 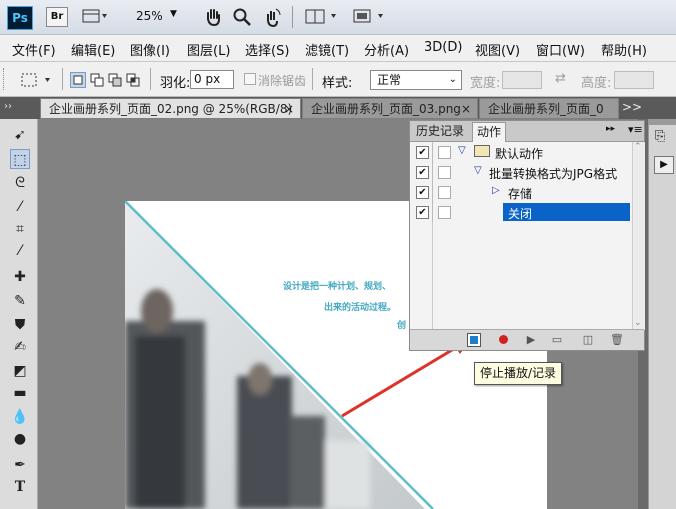 What do you see at coordinates (20, 301) in the screenshot?
I see `brush-tool-icon: ✎` at bounding box center [20, 301].